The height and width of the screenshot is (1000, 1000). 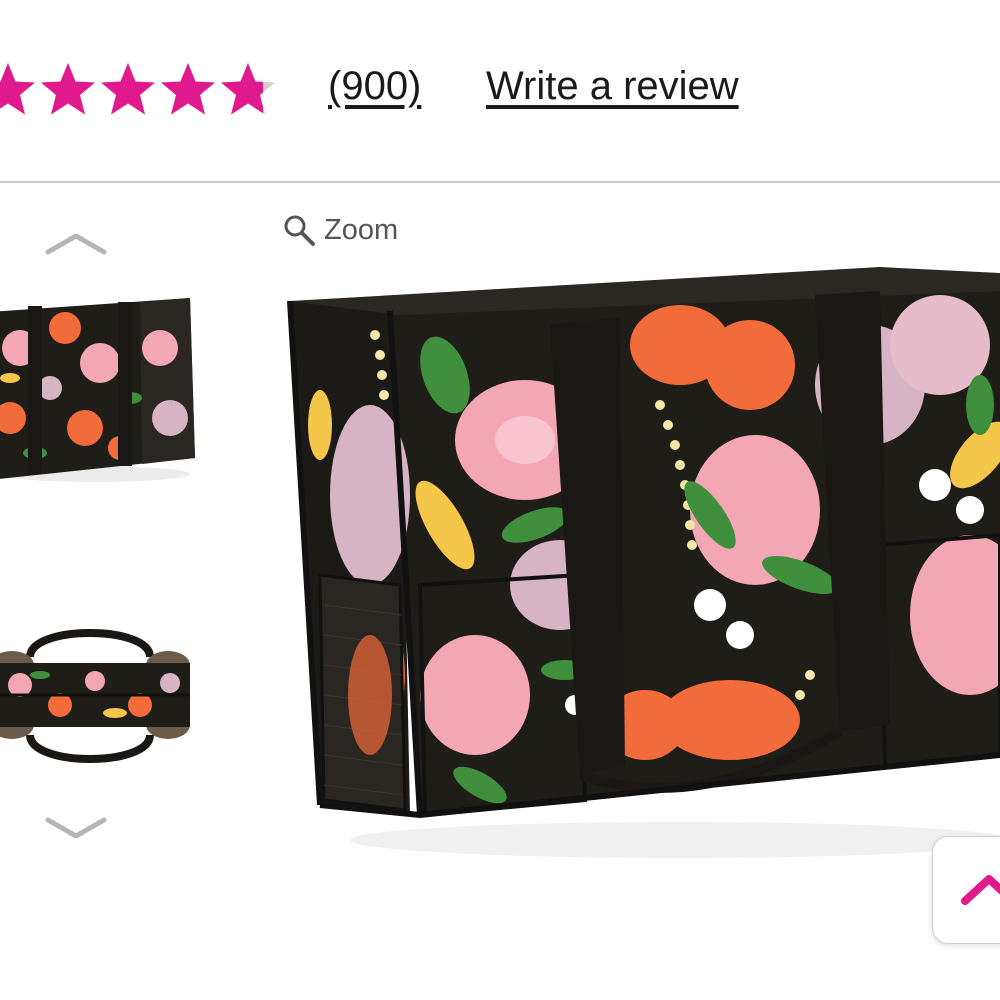 What do you see at coordinates (500, 182) in the screenshot?
I see `divider` at bounding box center [500, 182].